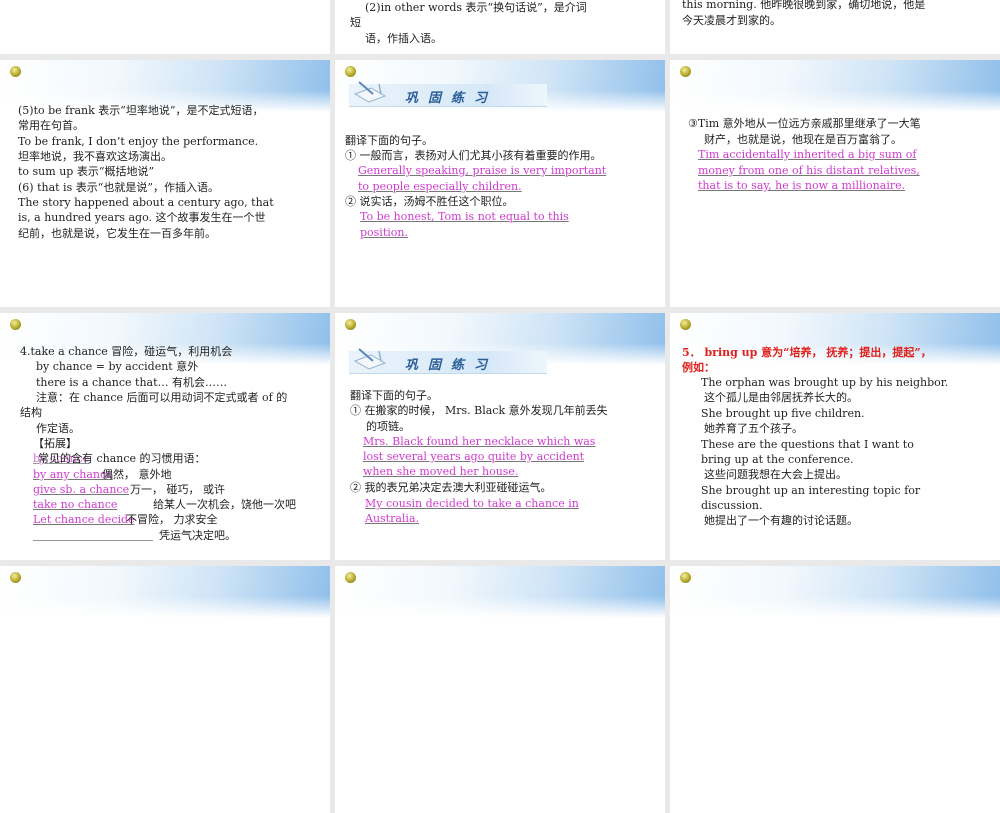 The height and width of the screenshot is (813, 1000). Describe the element at coordinates (777, 459) in the screenshot. I see `text-line: bring up at the conference.` at that location.